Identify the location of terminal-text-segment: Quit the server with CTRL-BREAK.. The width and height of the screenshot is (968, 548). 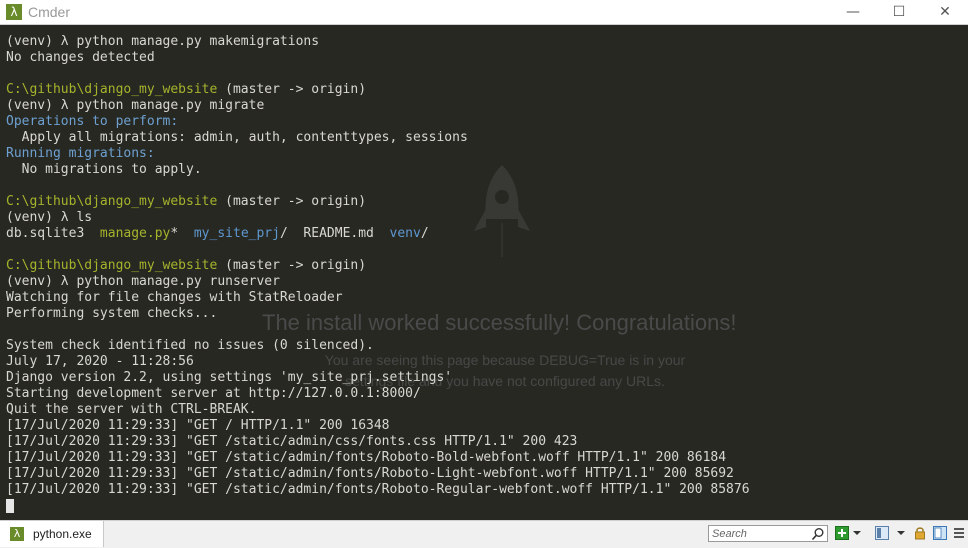
(131, 409).